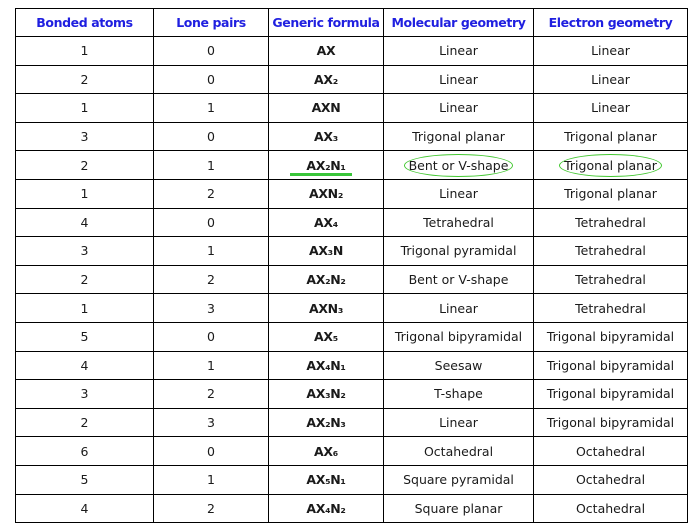 Image resolution: width=691 pixels, height=531 pixels. Describe the element at coordinates (458, 365) in the screenshot. I see `molecular-geometry-cell: Seesaw` at that location.